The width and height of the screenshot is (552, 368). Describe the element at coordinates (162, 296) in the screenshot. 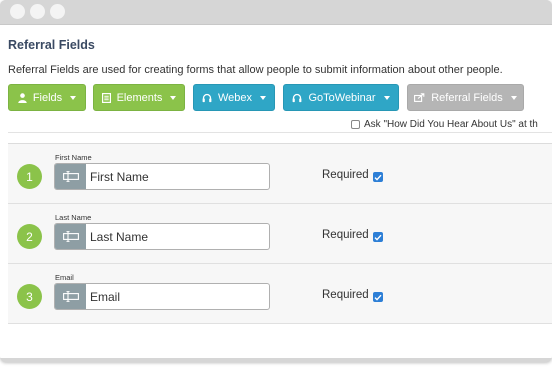

I see `field-input: Email` at that location.